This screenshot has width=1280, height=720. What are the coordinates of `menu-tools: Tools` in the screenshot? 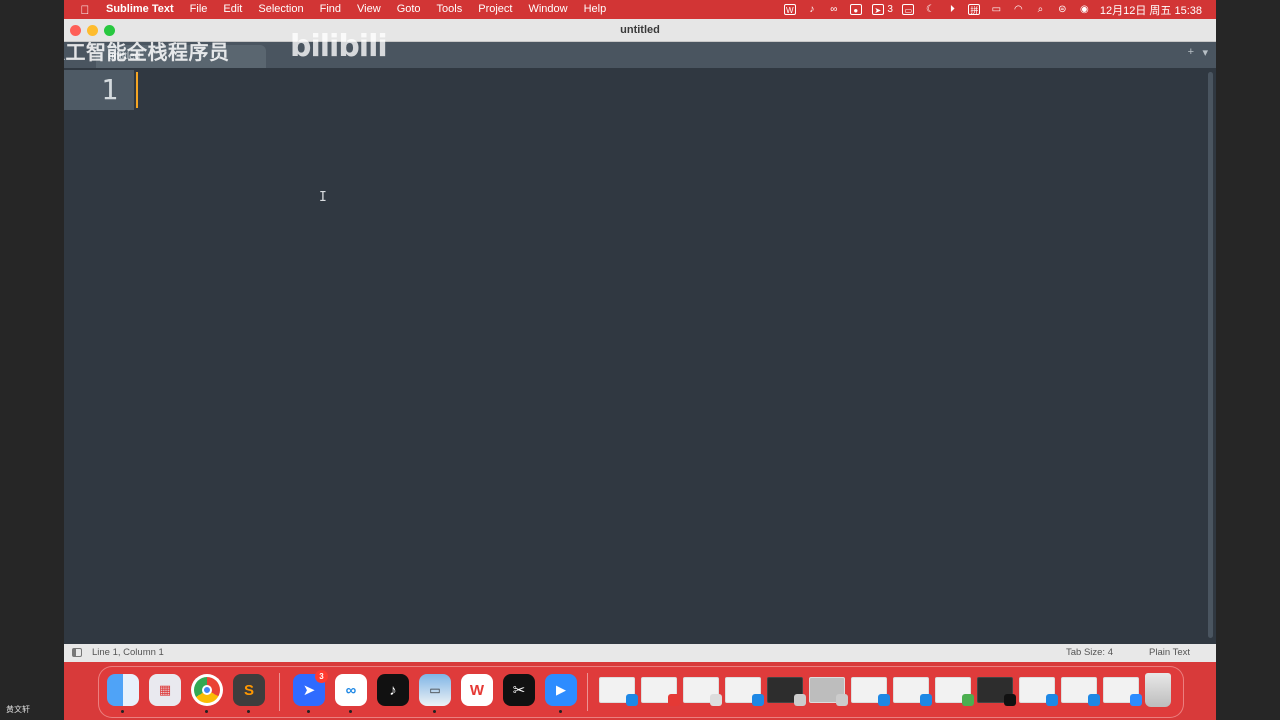 It's located at (450, 9).